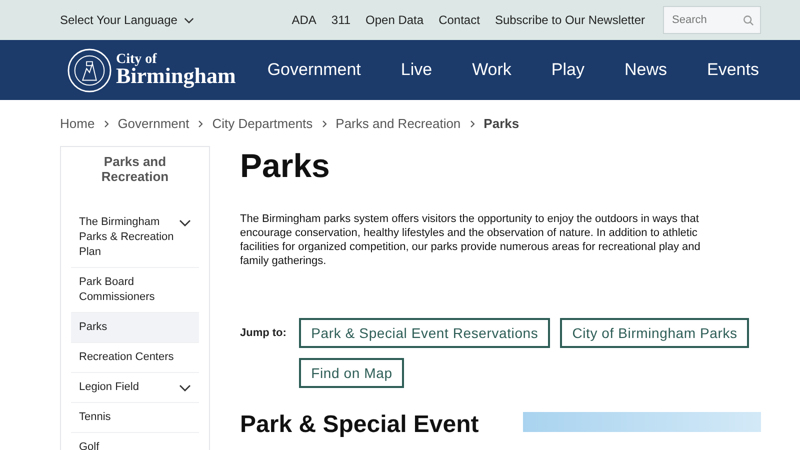 The width and height of the screenshot is (800, 450). Describe the element at coordinates (135, 388) in the screenshot. I see `sidebar-item: Legion Field` at that location.